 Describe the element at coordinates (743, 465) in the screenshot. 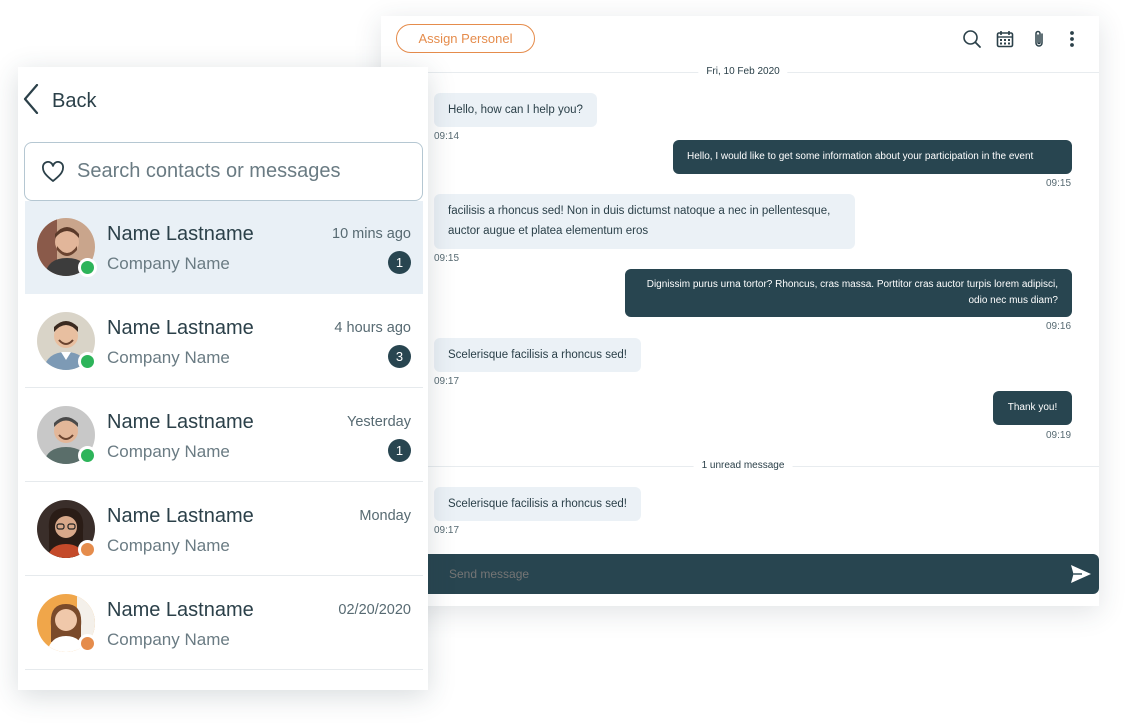

I see `unread-divider-label: 1 unread message` at that location.